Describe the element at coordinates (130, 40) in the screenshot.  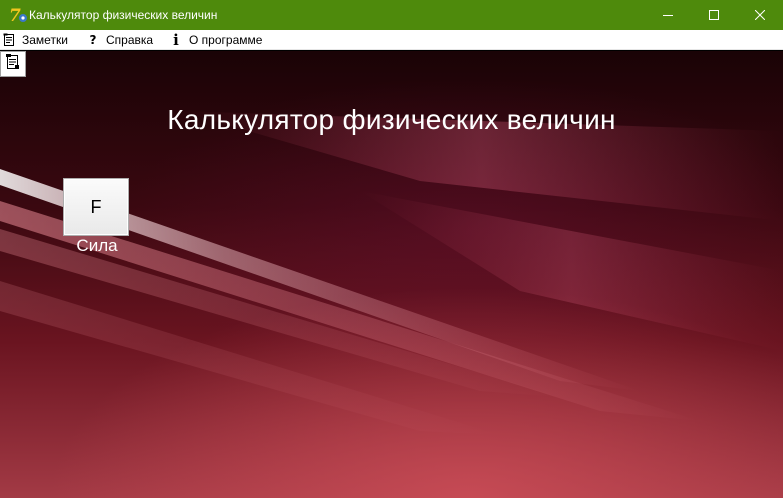
I see `menu-label-help: Справка` at that location.